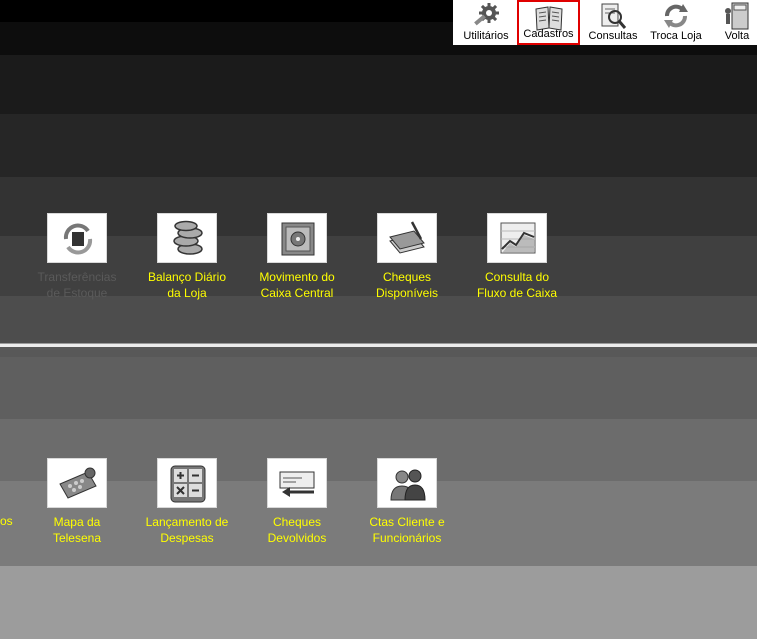  What do you see at coordinates (548, 22) in the screenshot?
I see `cadastros-button: Cadastros` at bounding box center [548, 22].